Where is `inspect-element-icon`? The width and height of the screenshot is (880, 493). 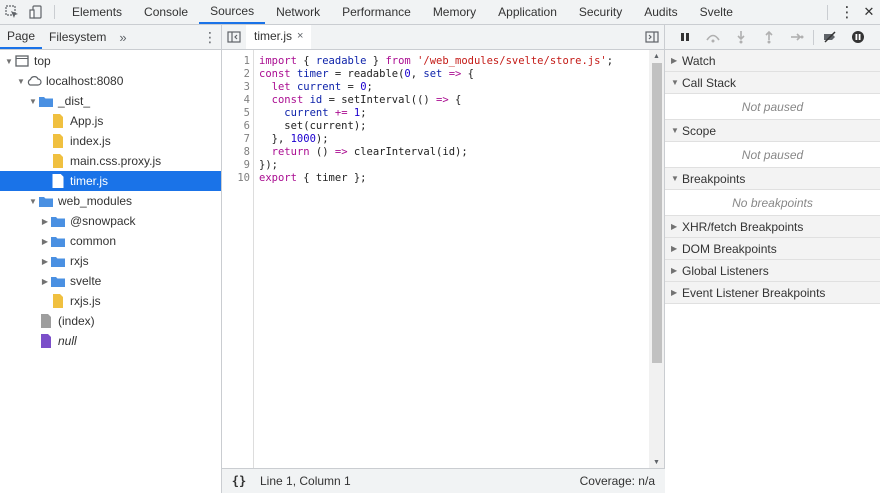 inspect-element-icon is located at coordinates (12, 12).